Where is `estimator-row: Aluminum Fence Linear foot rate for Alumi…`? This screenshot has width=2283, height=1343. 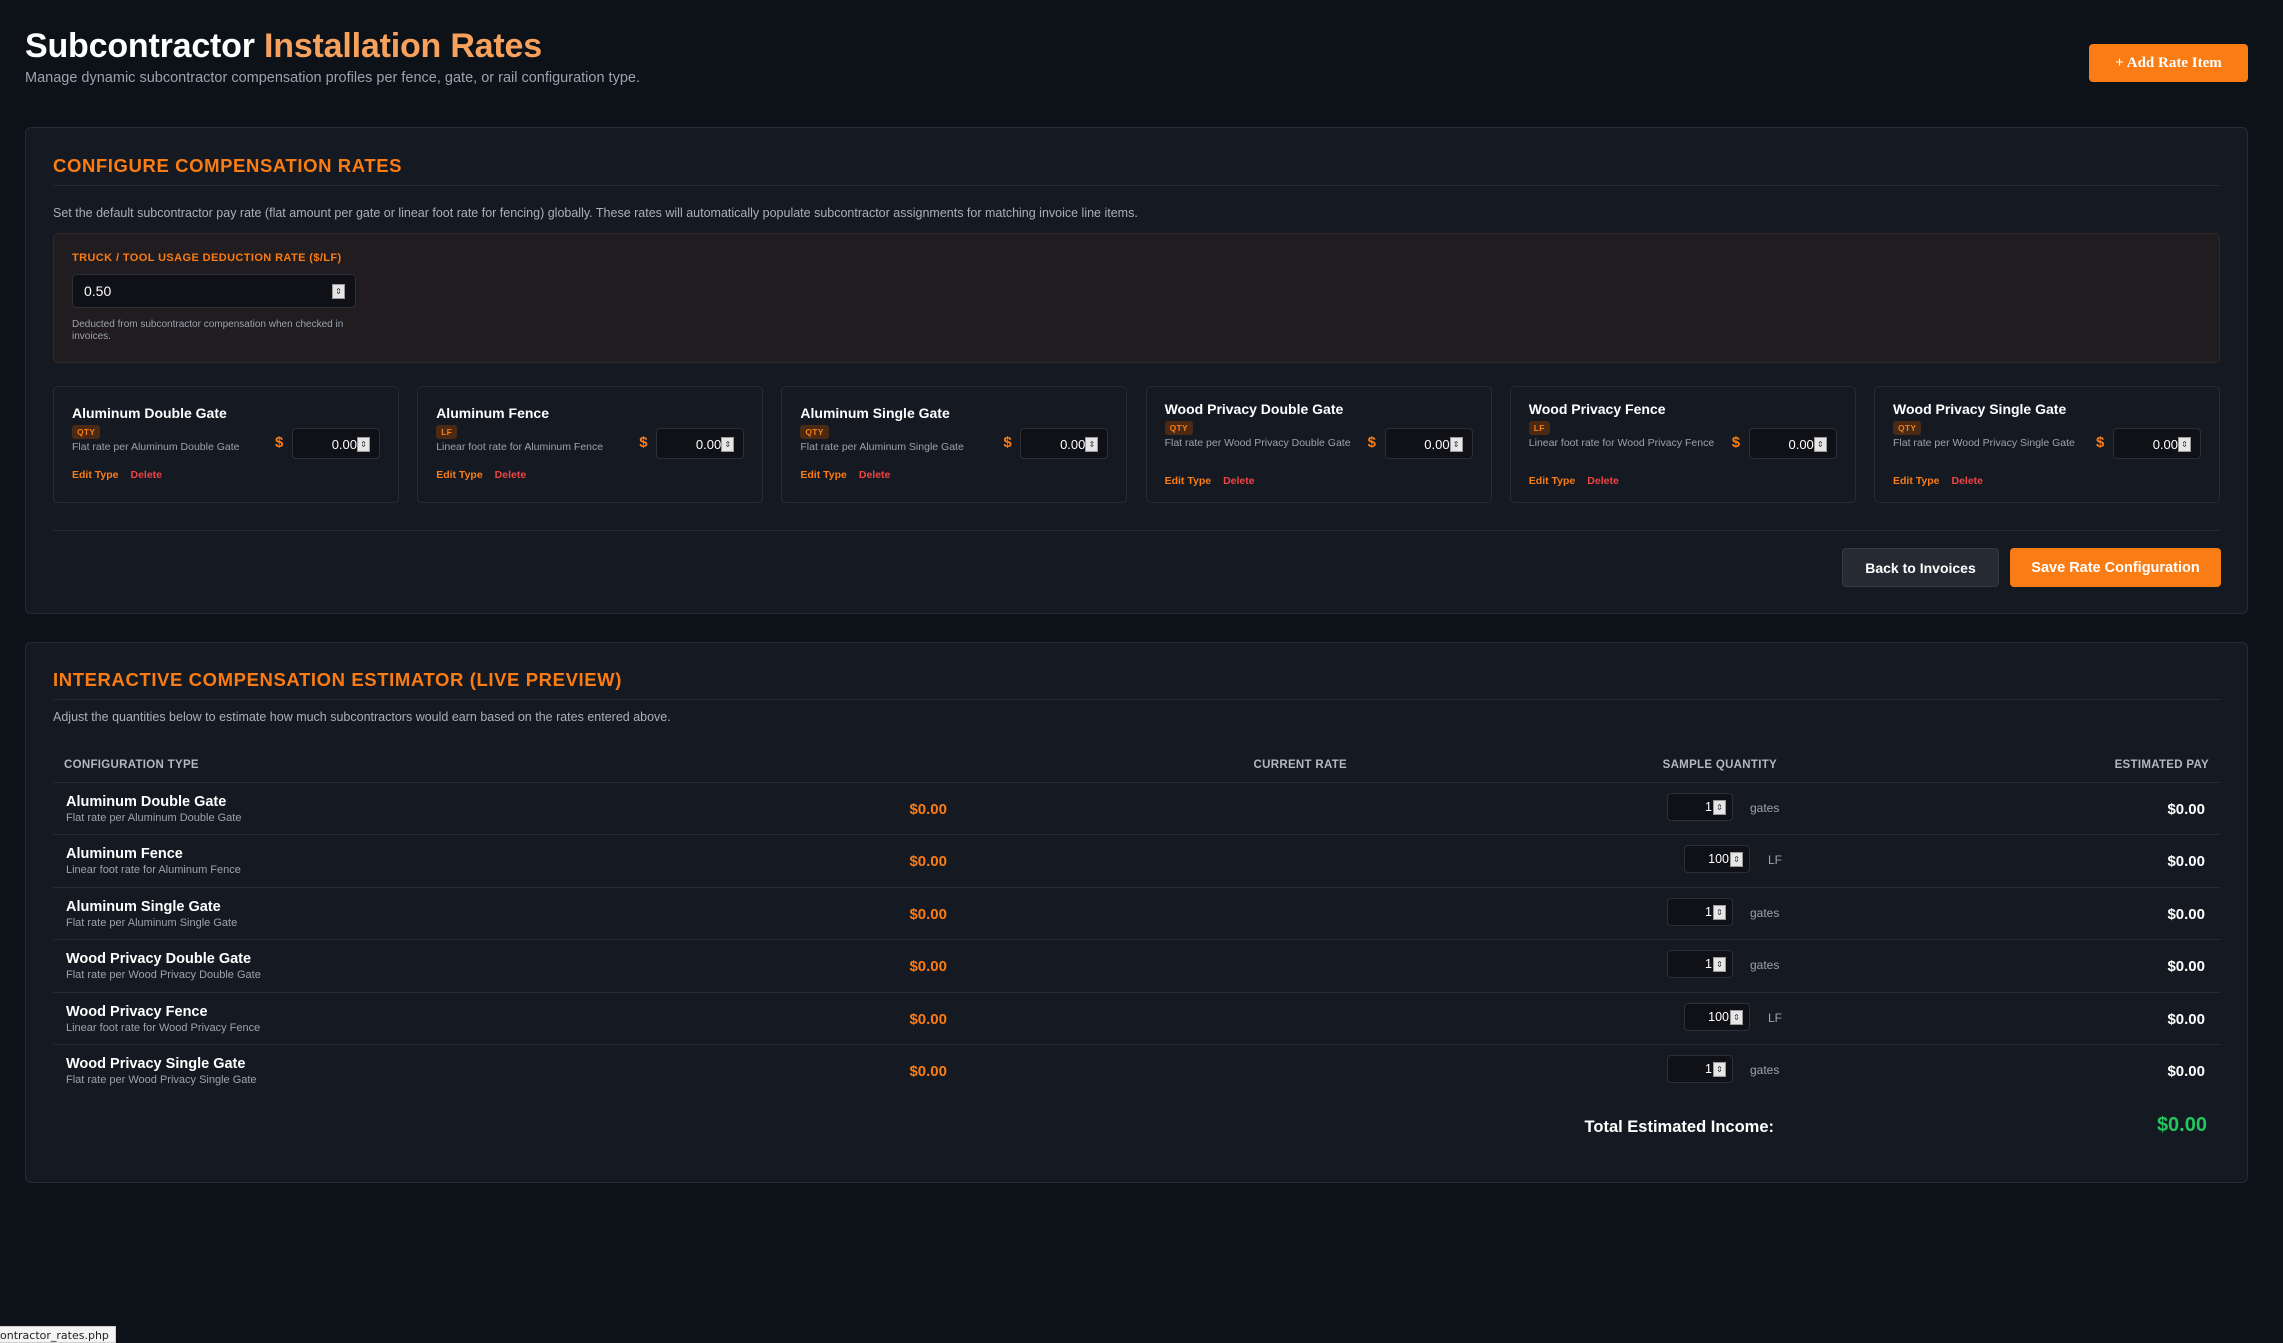 estimator-row: Aluminum Fence Linear foot rate for Alumi… is located at coordinates (1136, 860).